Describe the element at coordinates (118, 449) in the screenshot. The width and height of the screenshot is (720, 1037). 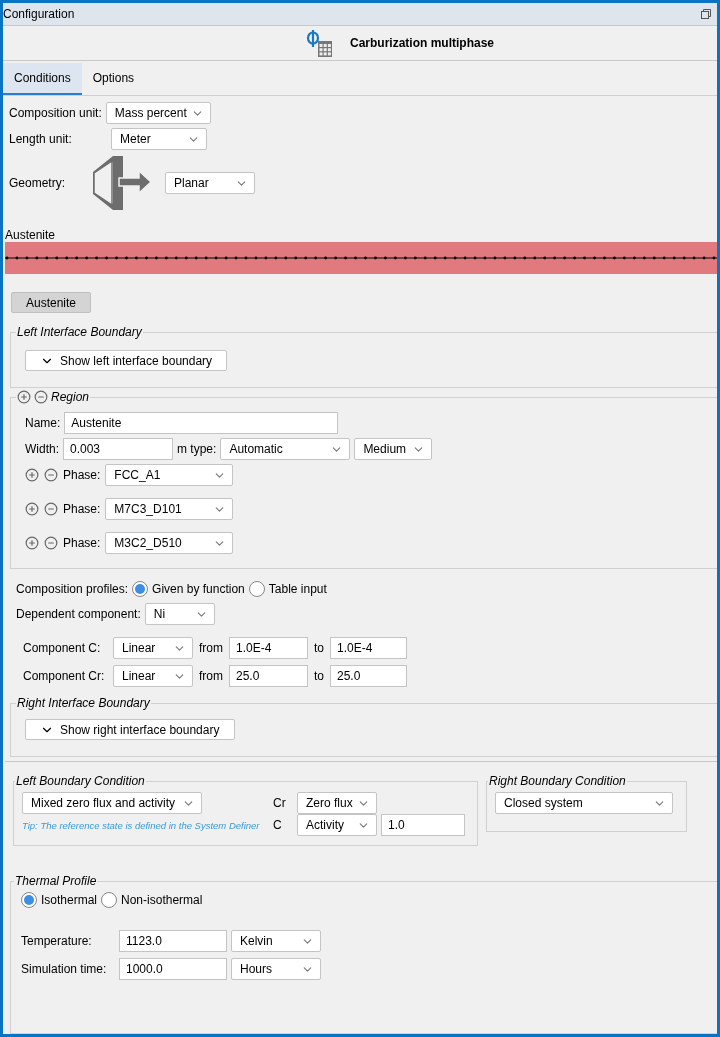
I see `width-field: 0.003` at that location.